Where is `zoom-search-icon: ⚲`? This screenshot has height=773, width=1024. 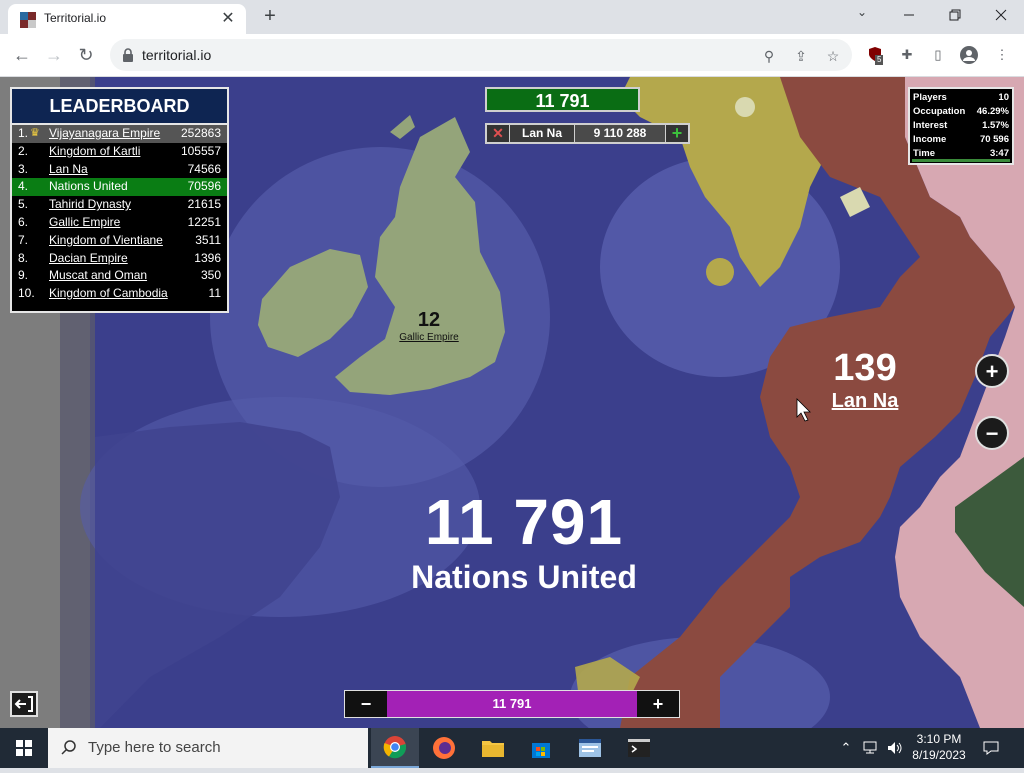 zoom-search-icon: ⚲ is located at coordinates (769, 56).